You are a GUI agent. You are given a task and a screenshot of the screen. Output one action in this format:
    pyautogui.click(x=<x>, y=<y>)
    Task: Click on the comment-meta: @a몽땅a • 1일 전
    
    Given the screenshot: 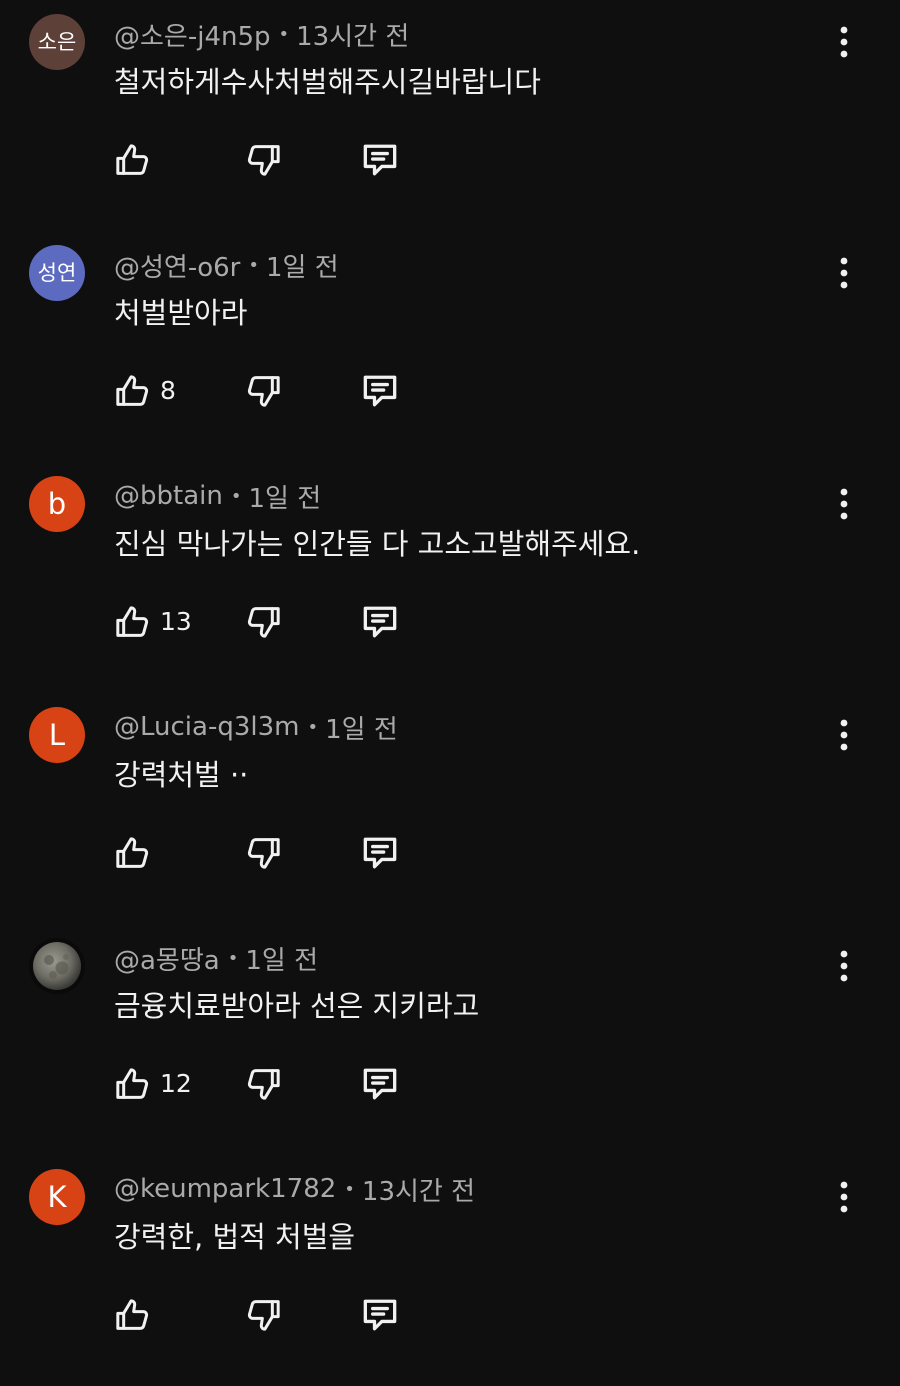 What is the action you would take?
    pyautogui.click(x=216, y=958)
    